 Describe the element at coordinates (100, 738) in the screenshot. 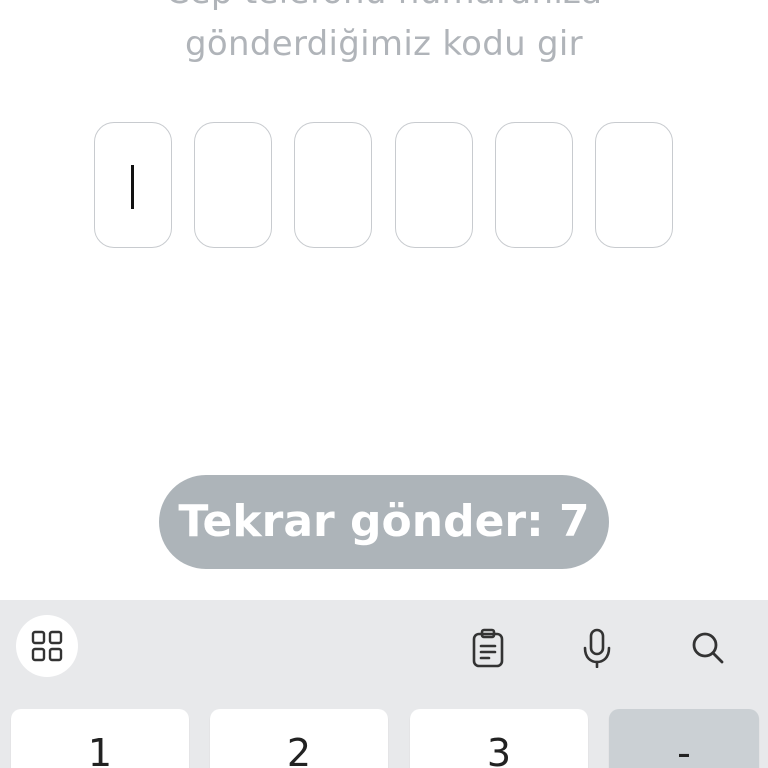

I see `key-1: 1` at that location.